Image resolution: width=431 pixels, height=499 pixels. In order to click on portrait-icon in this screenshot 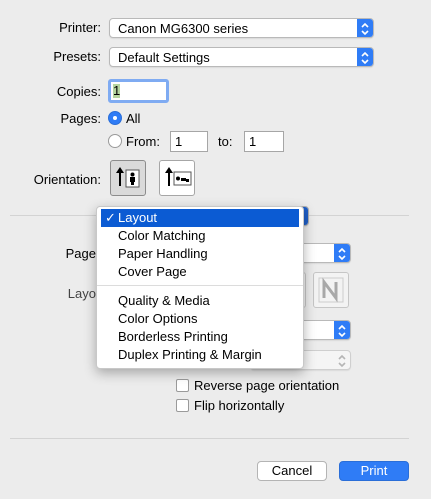, I will do `click(128, 177)`.